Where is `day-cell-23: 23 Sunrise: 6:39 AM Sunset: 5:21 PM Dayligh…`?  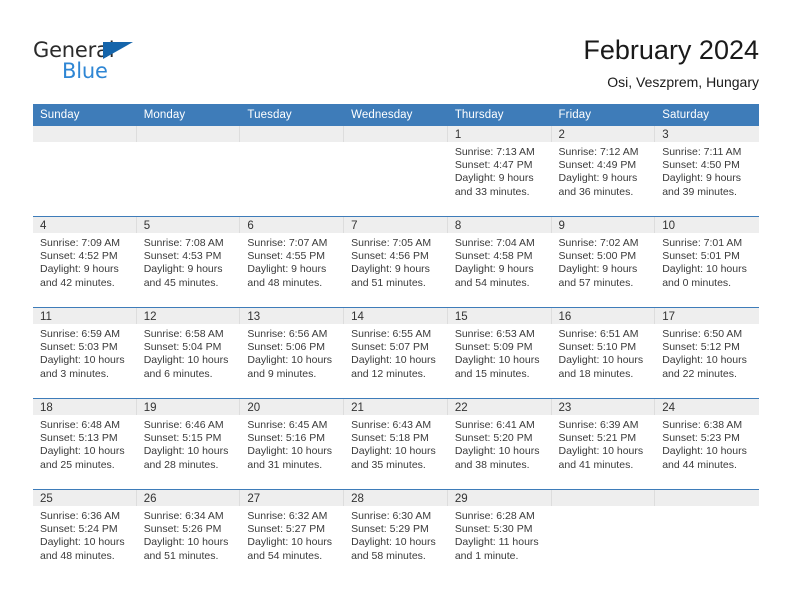 day-cell-23: 23 Sunrise: 6:39 AM Sunset: 5:21 PM Dayligh… is located at coordinates (603, 444).